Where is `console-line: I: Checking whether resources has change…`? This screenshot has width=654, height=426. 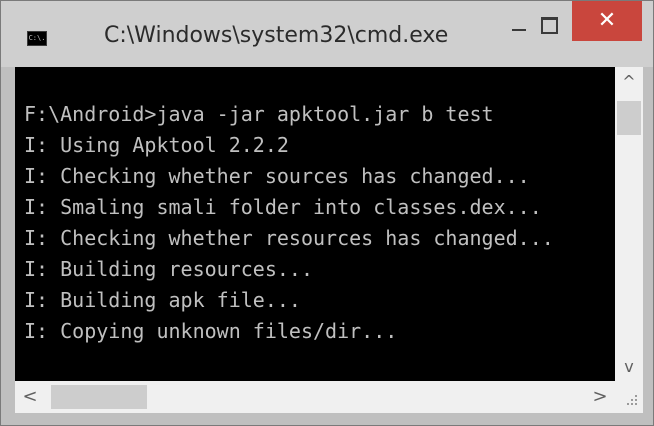 console-line: I: Checking whether resources has change… is located at coordinates (289, 238).